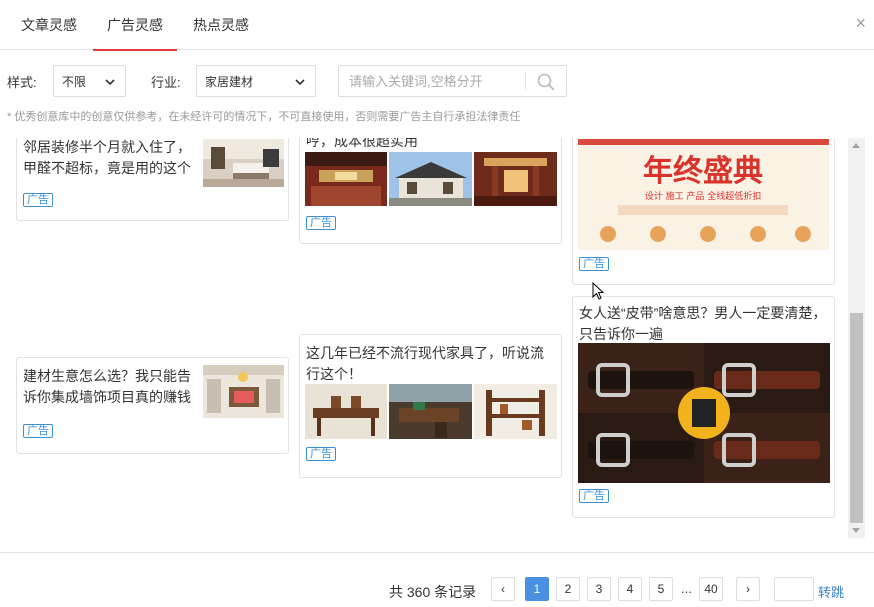  What do you see at coordinates (599, 589) in the screenshot?
I see `page-button-3: 3` at bounding box center [599, 589].